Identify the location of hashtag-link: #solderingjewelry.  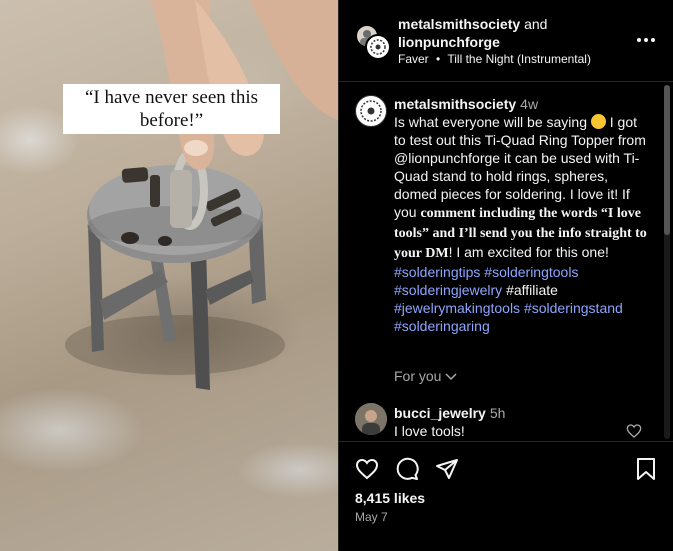
(448, 290).